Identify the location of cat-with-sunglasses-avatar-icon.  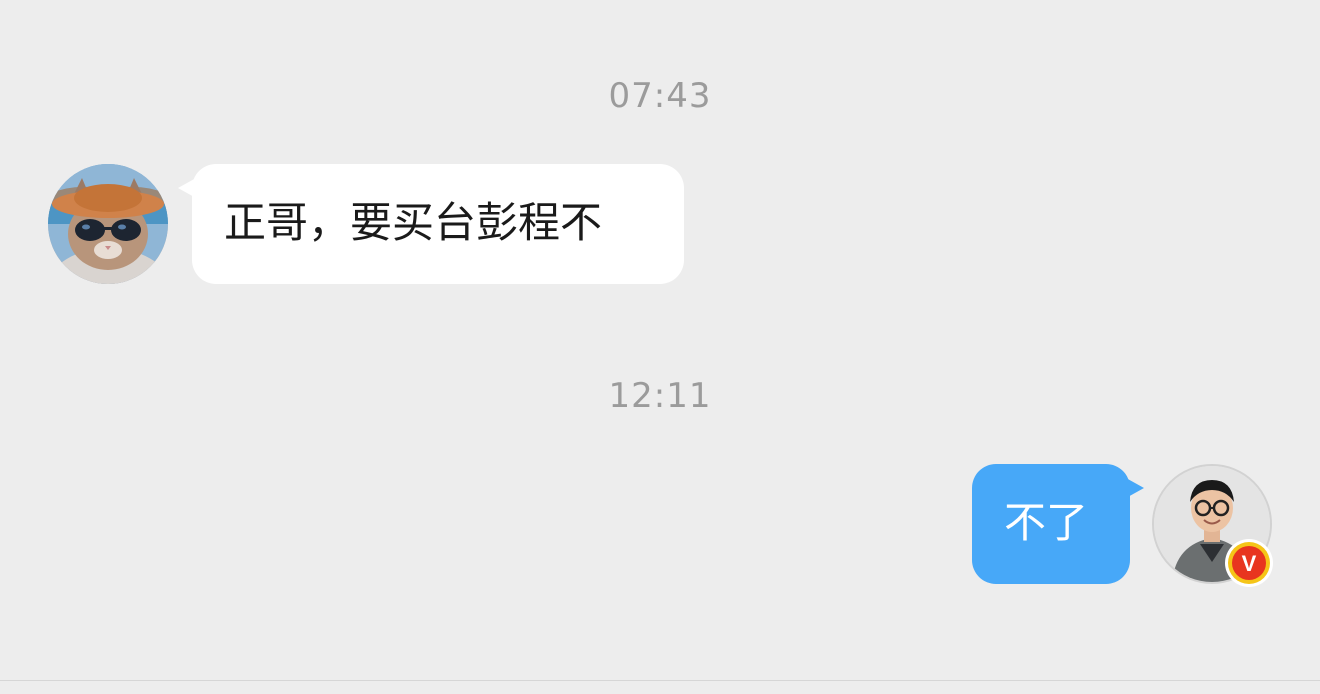
(108, 224).